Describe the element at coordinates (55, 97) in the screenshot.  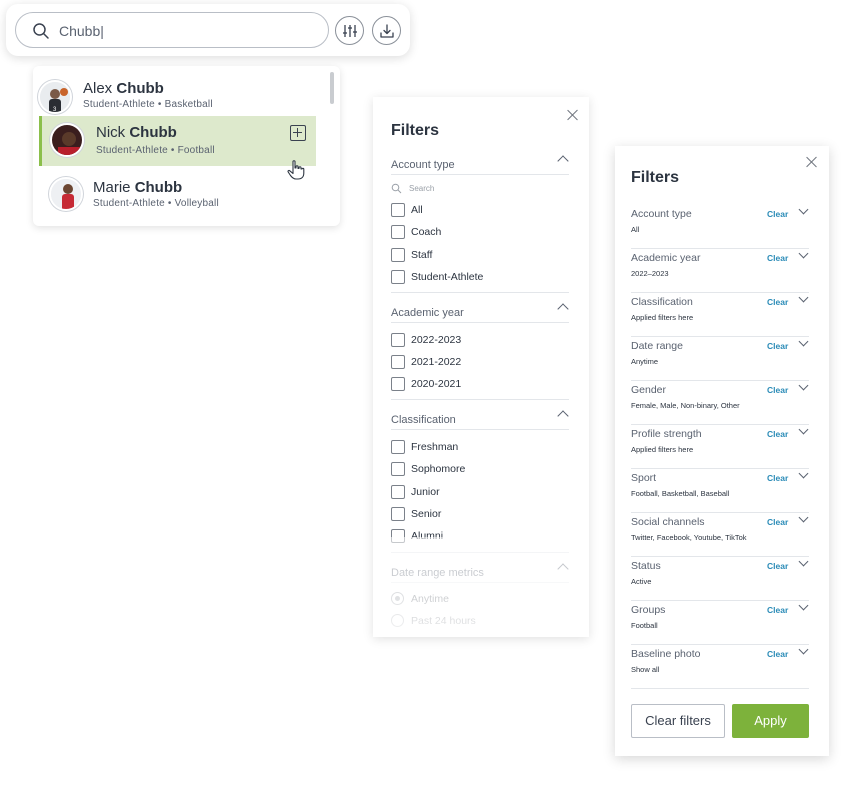
I see `avatar: 3` at that location.